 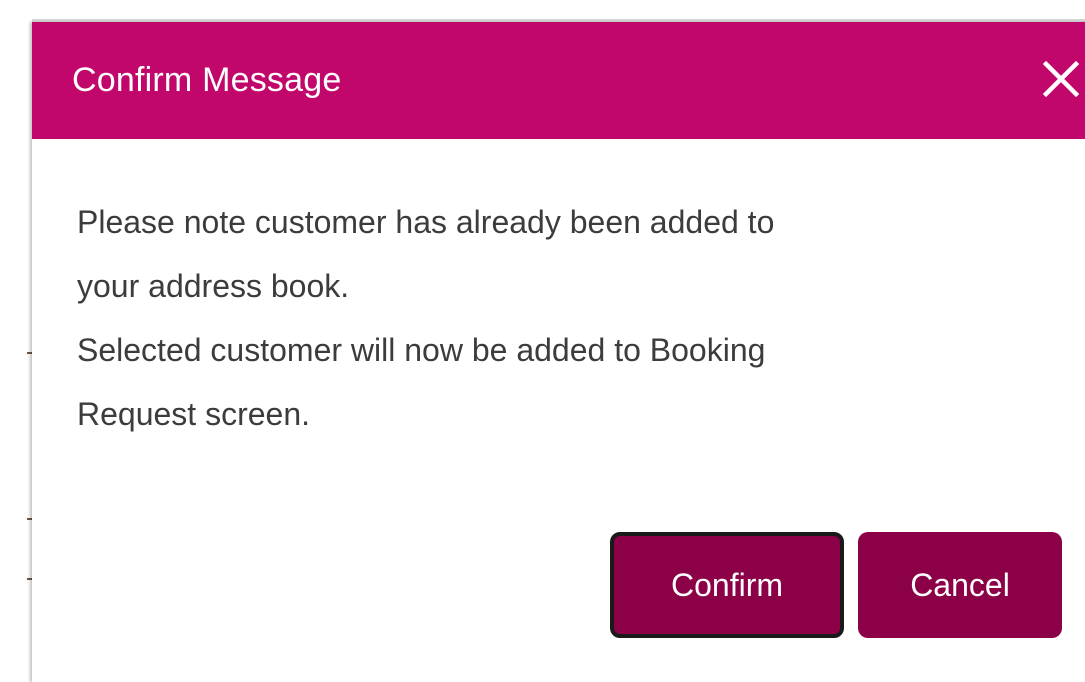 What do you see at coordinates (960, 585) in the screenshot?
I see `cancel-button: Cancel` at bounding box center [960, 585].